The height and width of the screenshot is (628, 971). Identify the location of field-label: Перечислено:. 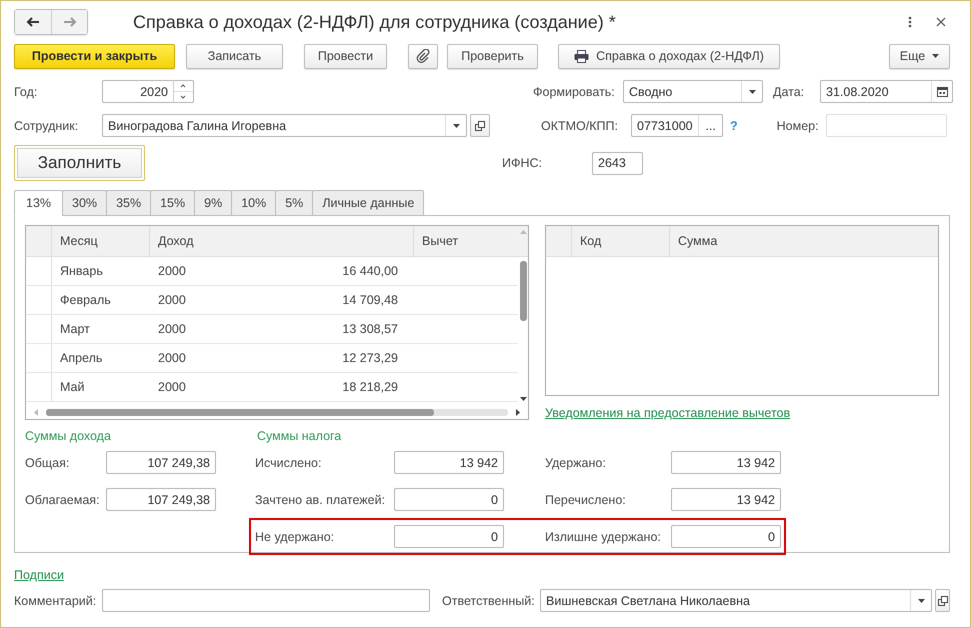
(586, 499).